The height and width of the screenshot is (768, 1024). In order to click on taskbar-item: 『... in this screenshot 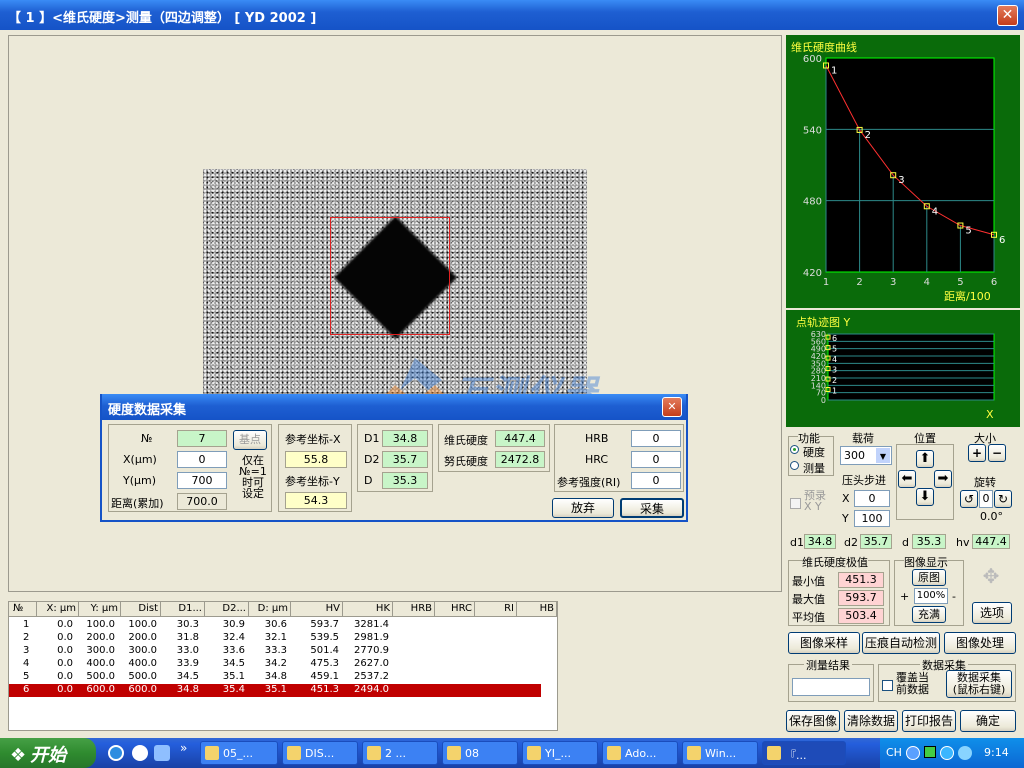, I will do `click(804, 753)`.